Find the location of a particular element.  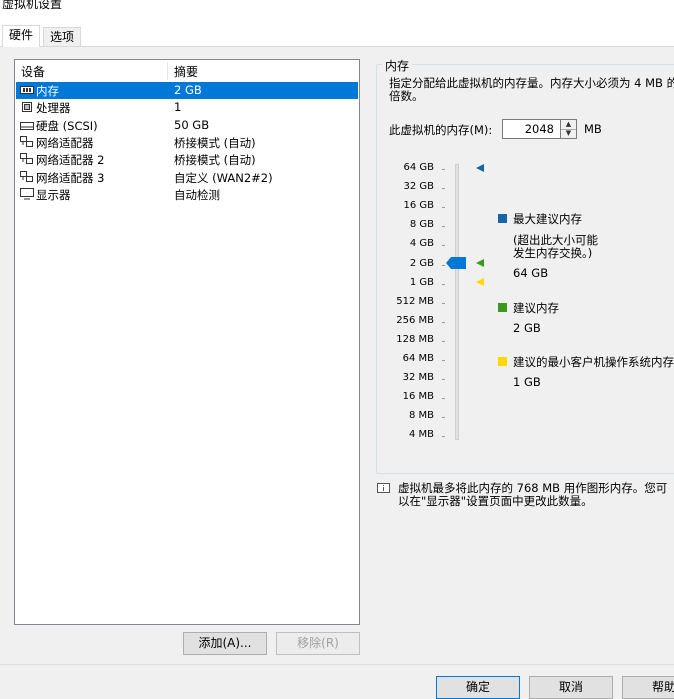

min-memory-legend-value: 1 GB is located at coordinates (527, 382).